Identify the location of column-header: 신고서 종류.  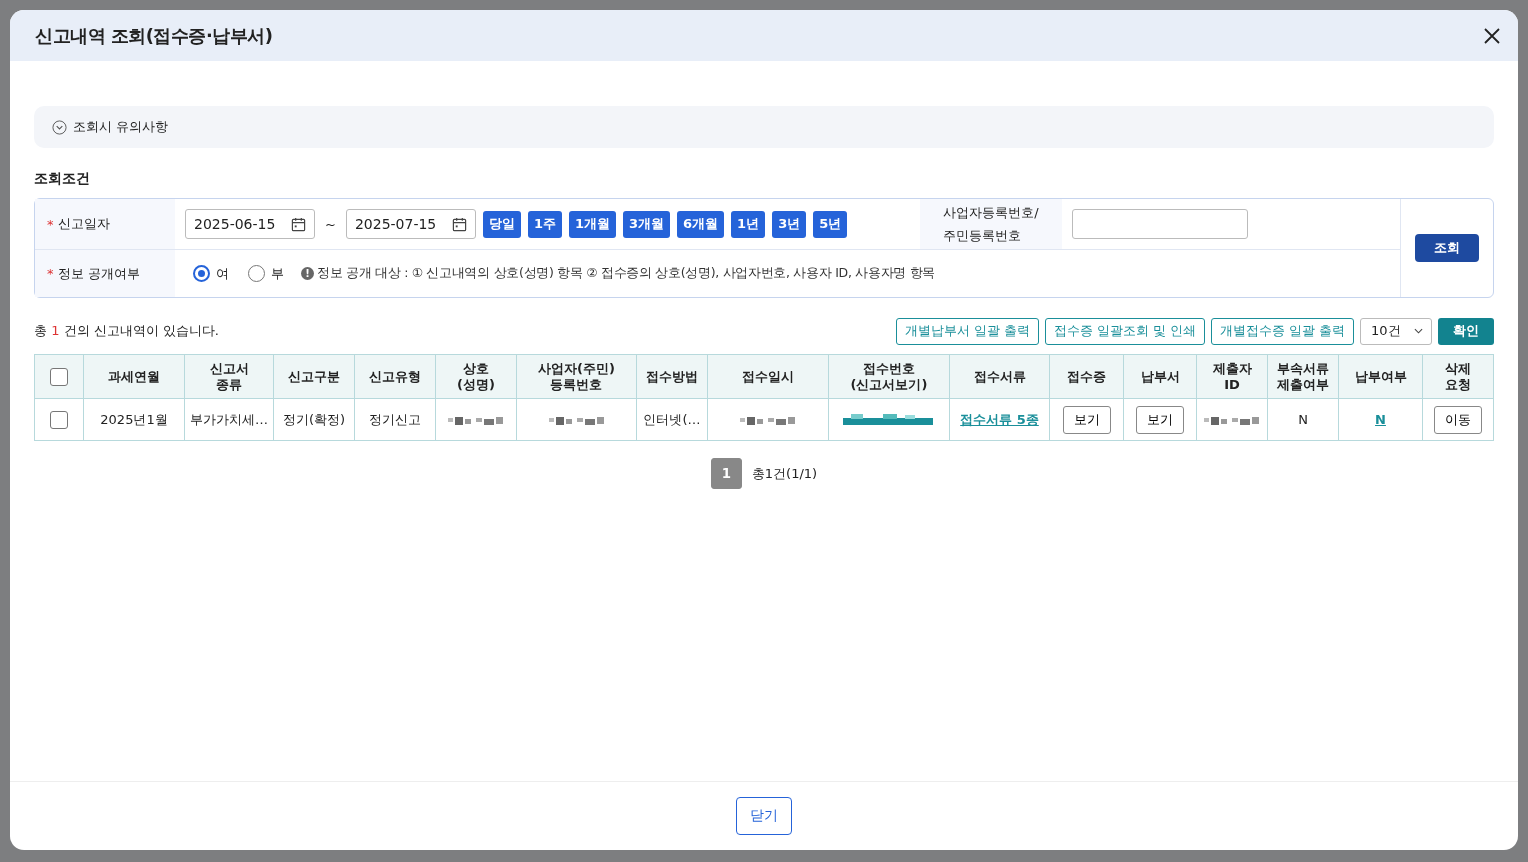
(229, 376).